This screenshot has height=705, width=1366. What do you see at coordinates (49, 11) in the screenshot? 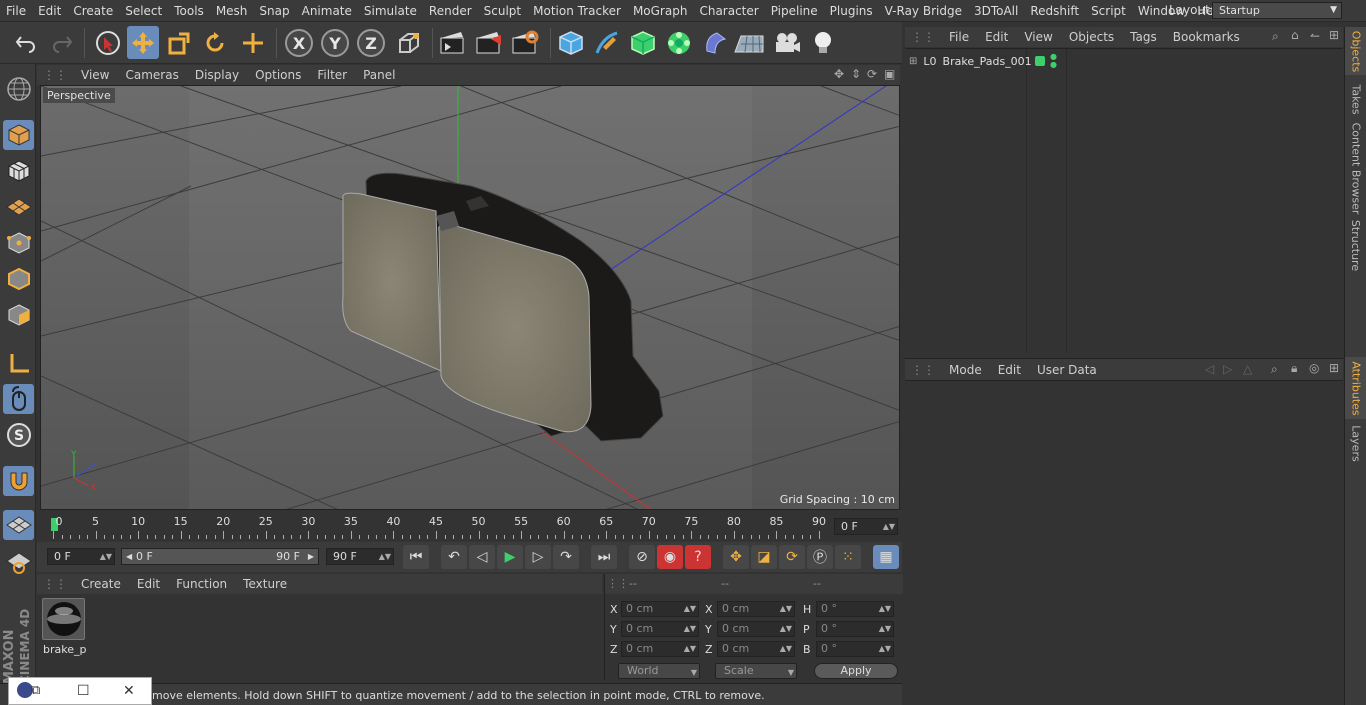
I see `menu-edit: Edit` at bounding box center [49, 11].